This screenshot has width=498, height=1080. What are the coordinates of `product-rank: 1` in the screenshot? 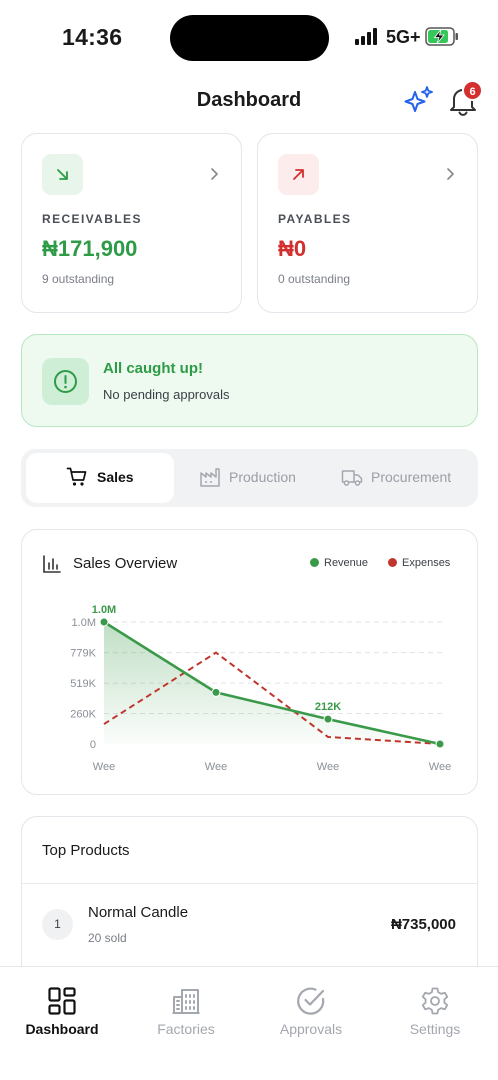 It's located at (57, 924).